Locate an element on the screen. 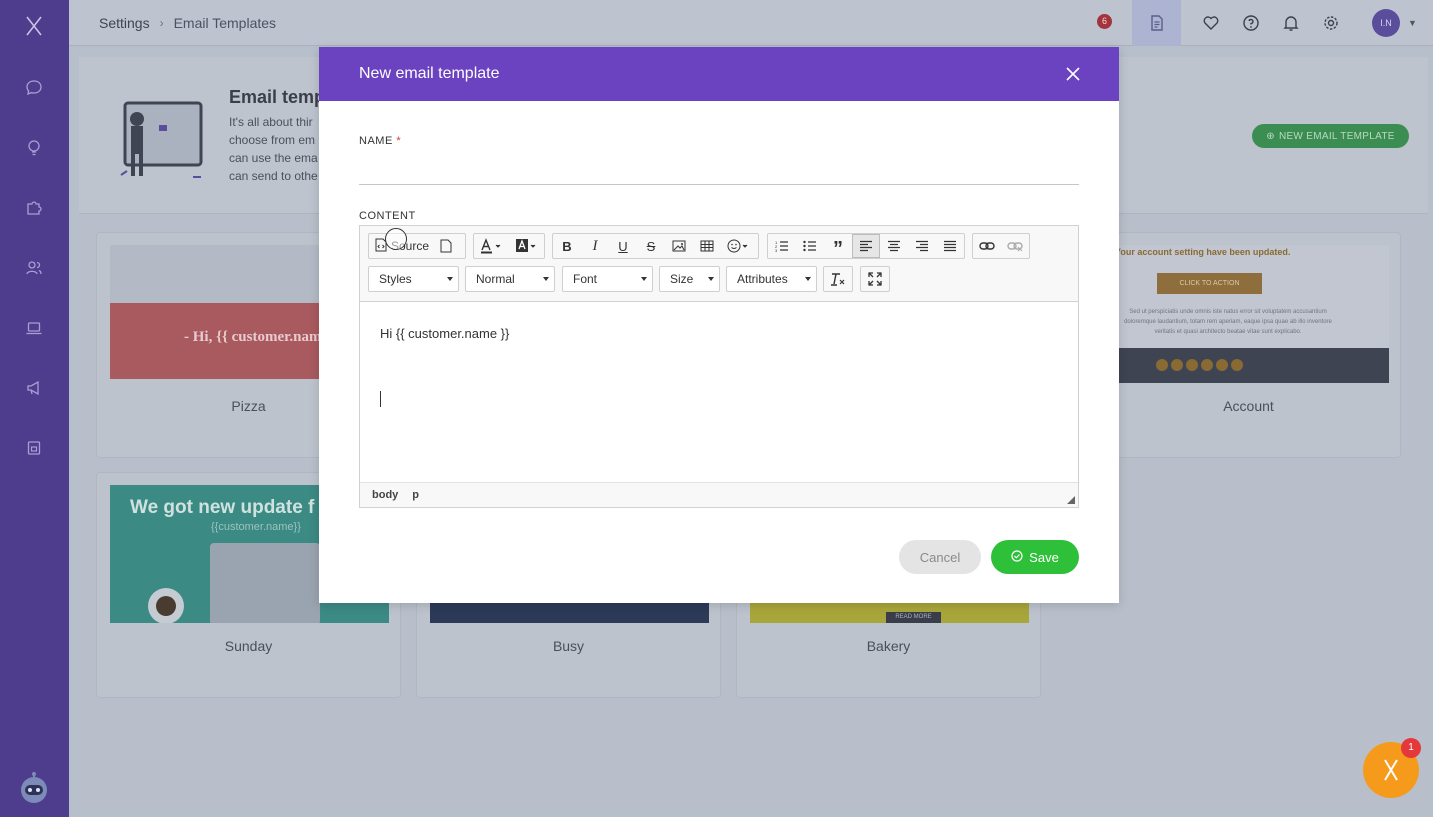  bakery-thumb-button: READ MORE is located at coordinates (913, 617).